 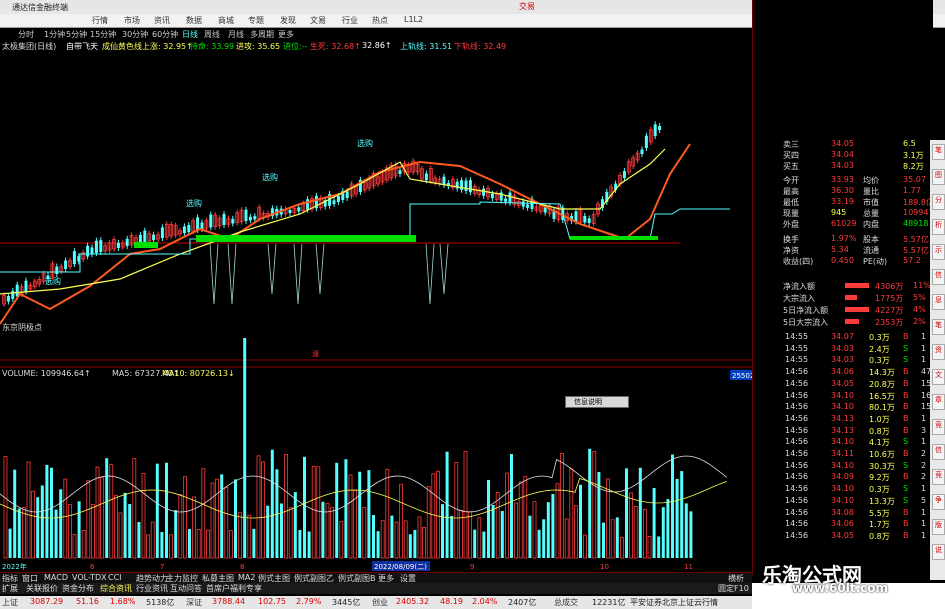 I want to click on tick-price: 34.05, so click(x=842, y=383).